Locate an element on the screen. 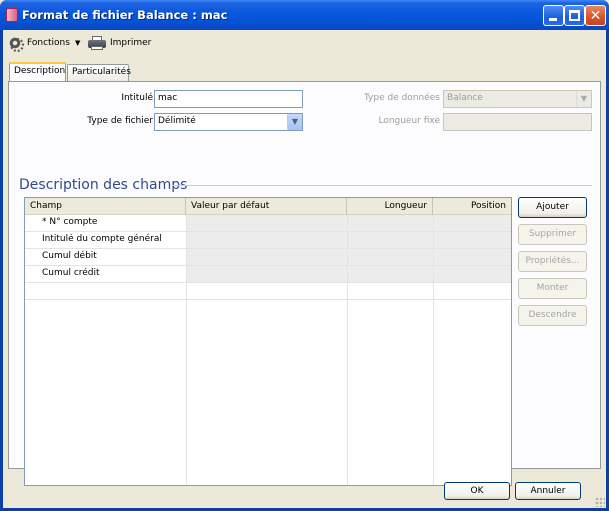  toolbar: Fonctions ▼ Imprimer is located at coordinates (304, 43).